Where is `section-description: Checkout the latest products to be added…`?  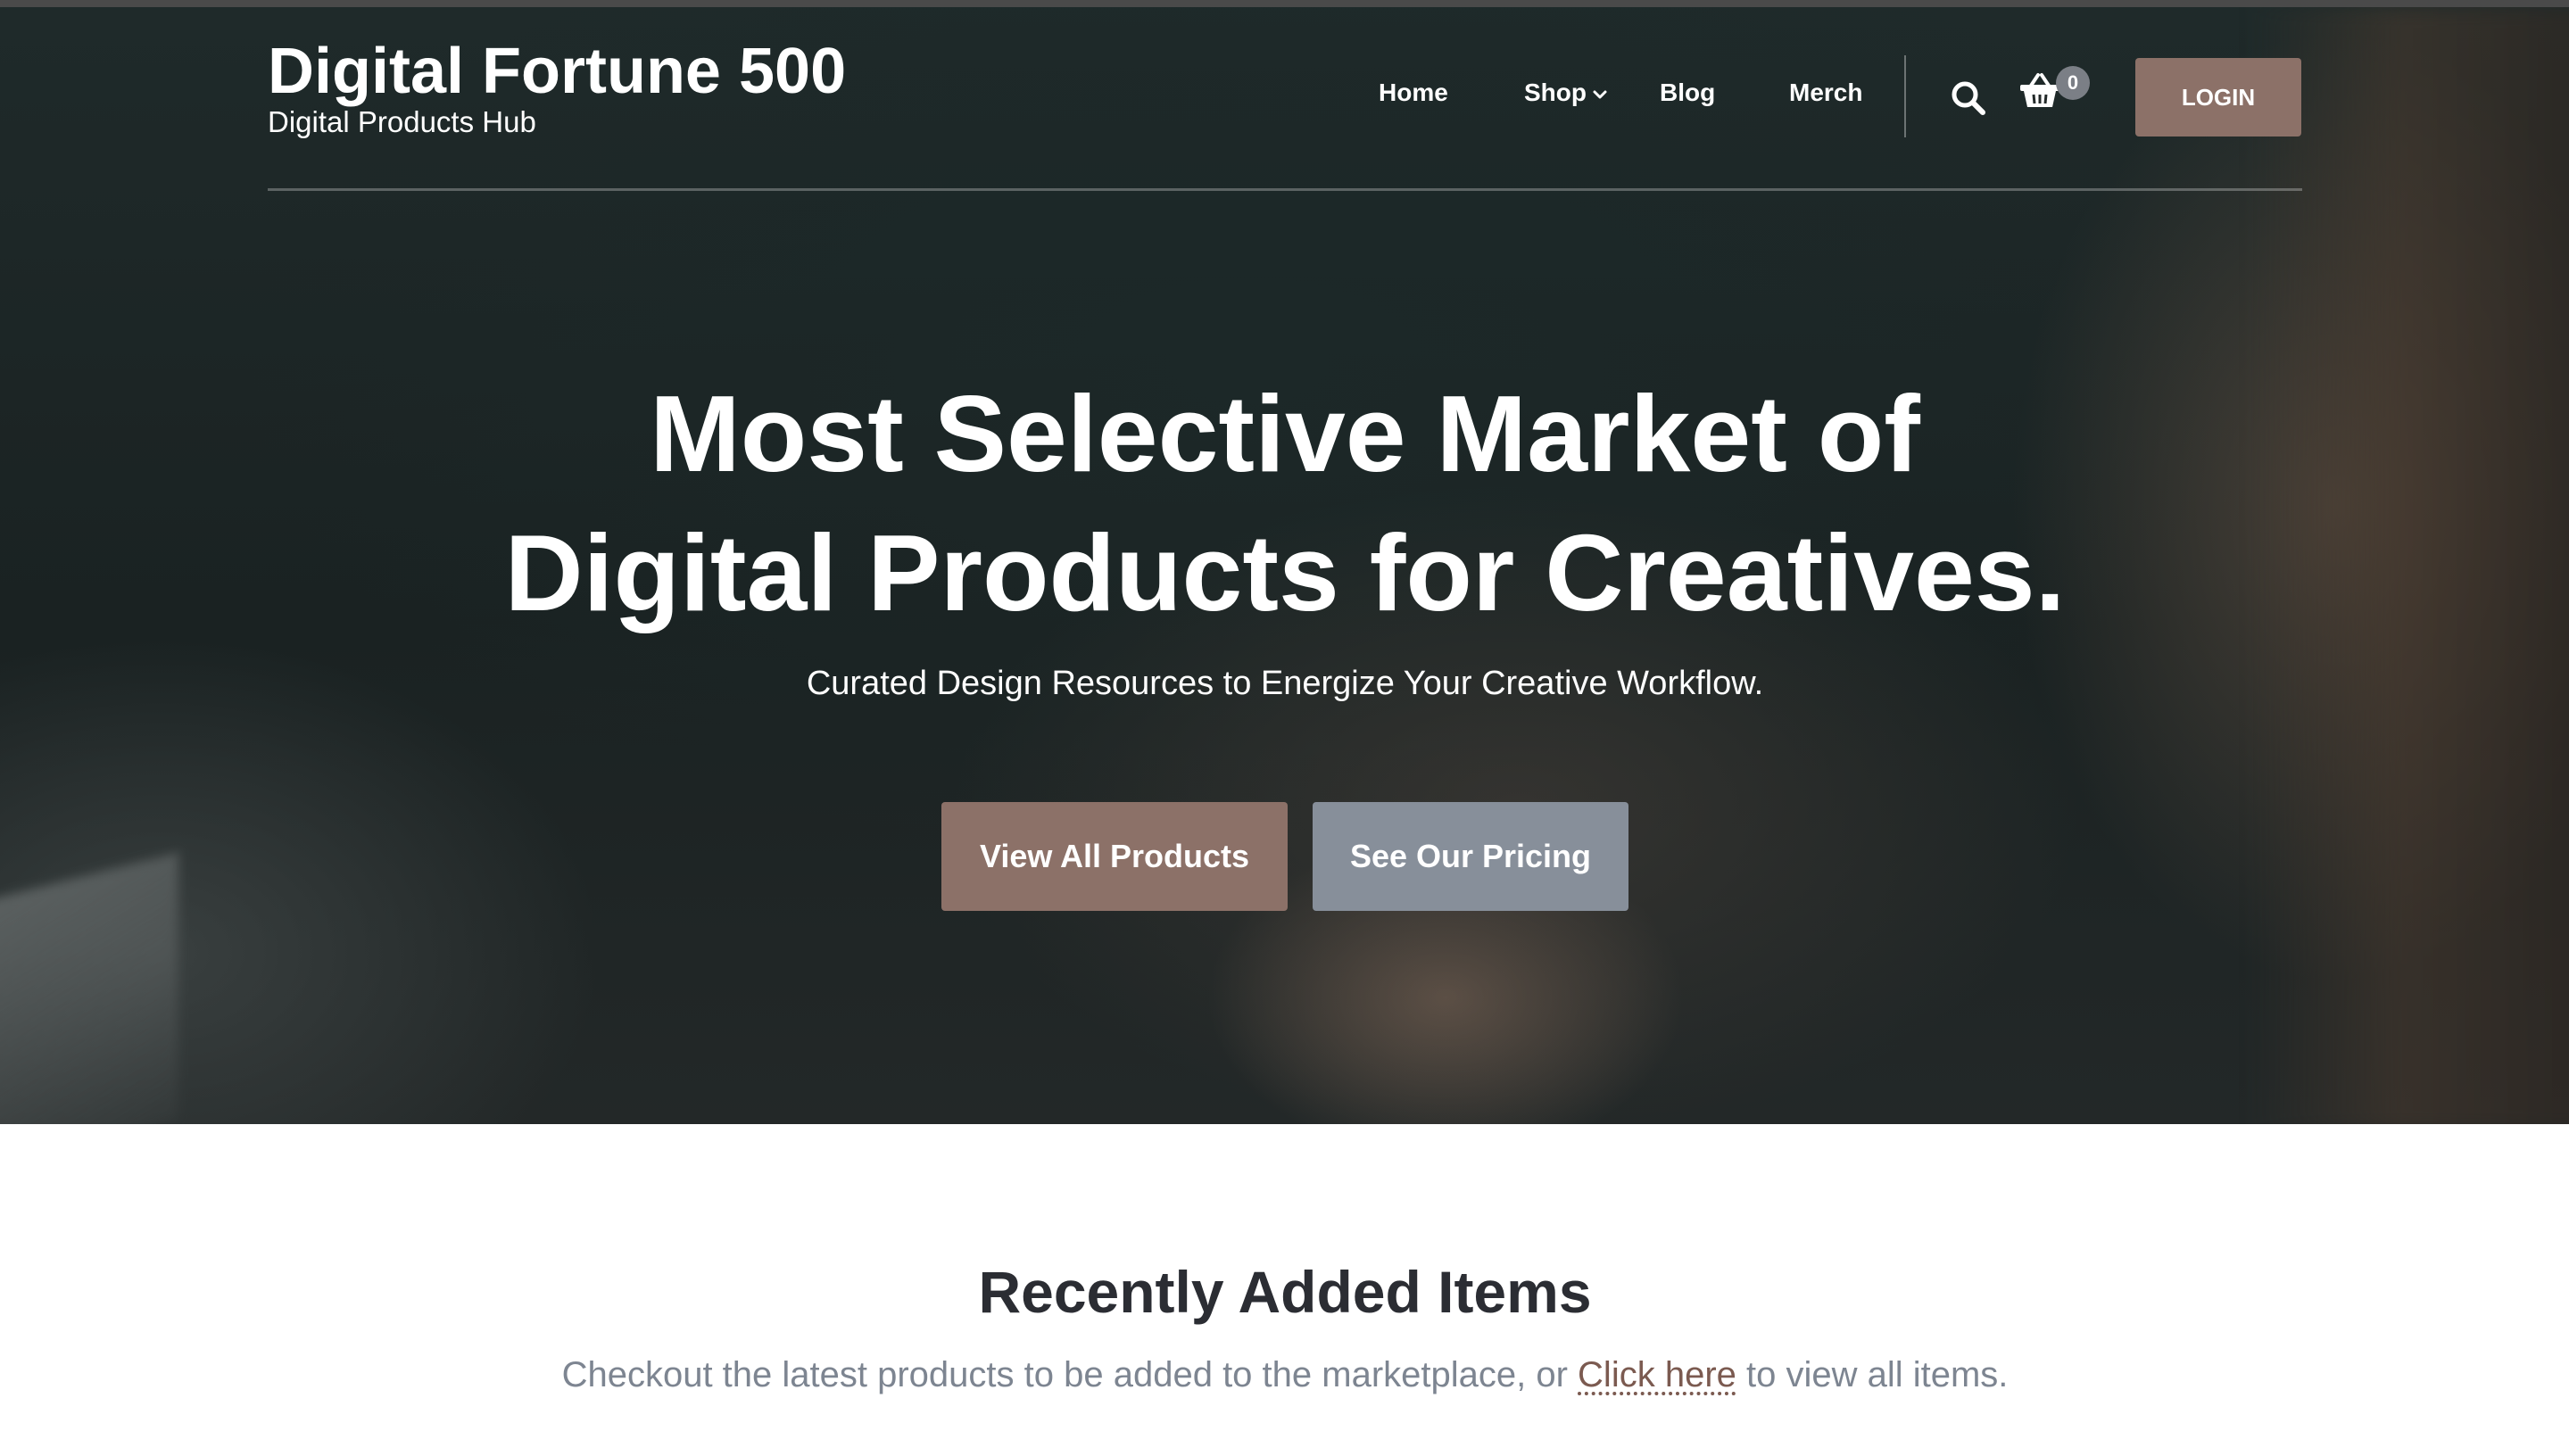
section-description: Checkout the latest products to be added… is located at coordinates (1285, 1375).